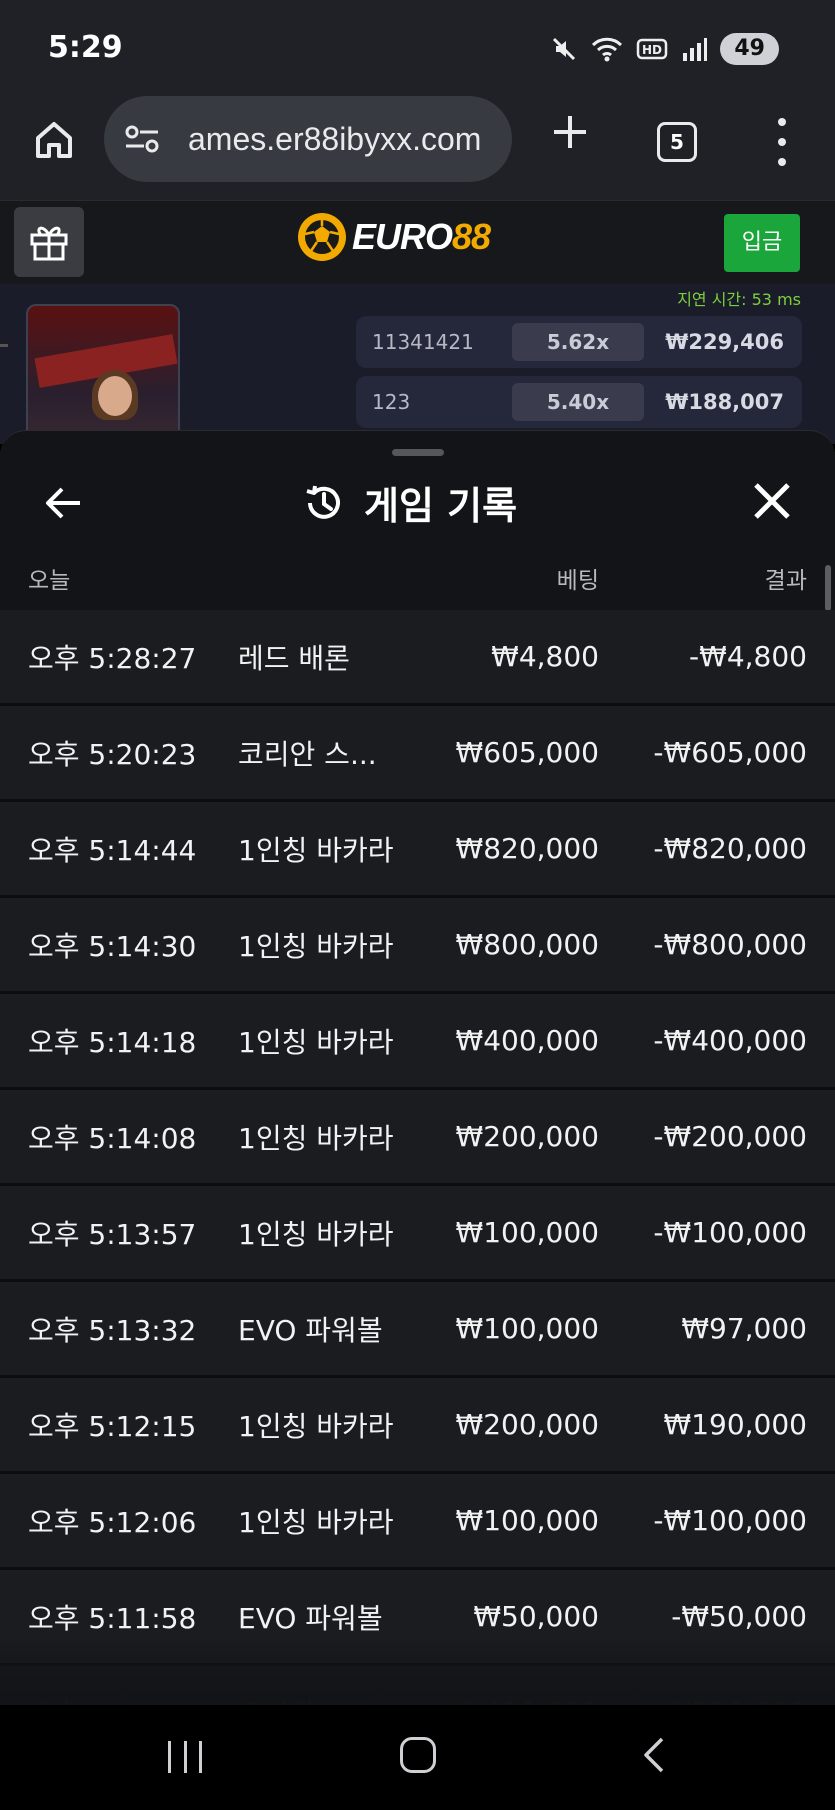 The image size is (835, 1810). Describe the element at coordinates (418, 452) in the screenshot. I see `sheet-drag-handle` at that location.